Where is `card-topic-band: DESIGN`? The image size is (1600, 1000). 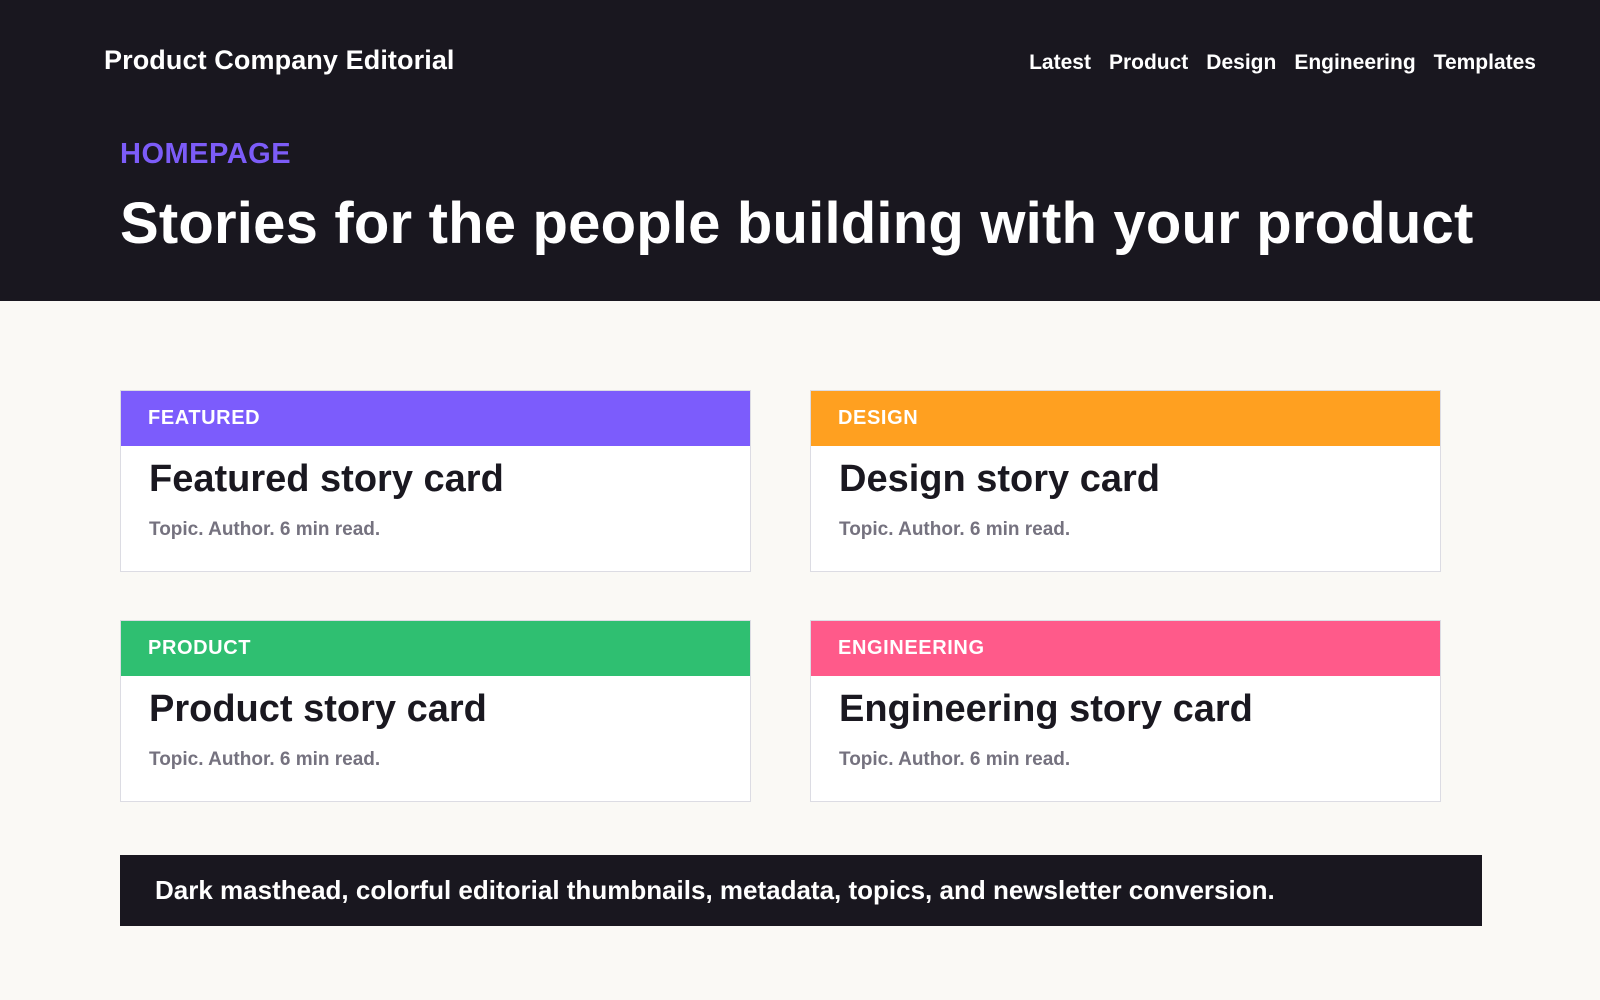
card-topic-band: DESIGN is located at coordinates (1125, 418).